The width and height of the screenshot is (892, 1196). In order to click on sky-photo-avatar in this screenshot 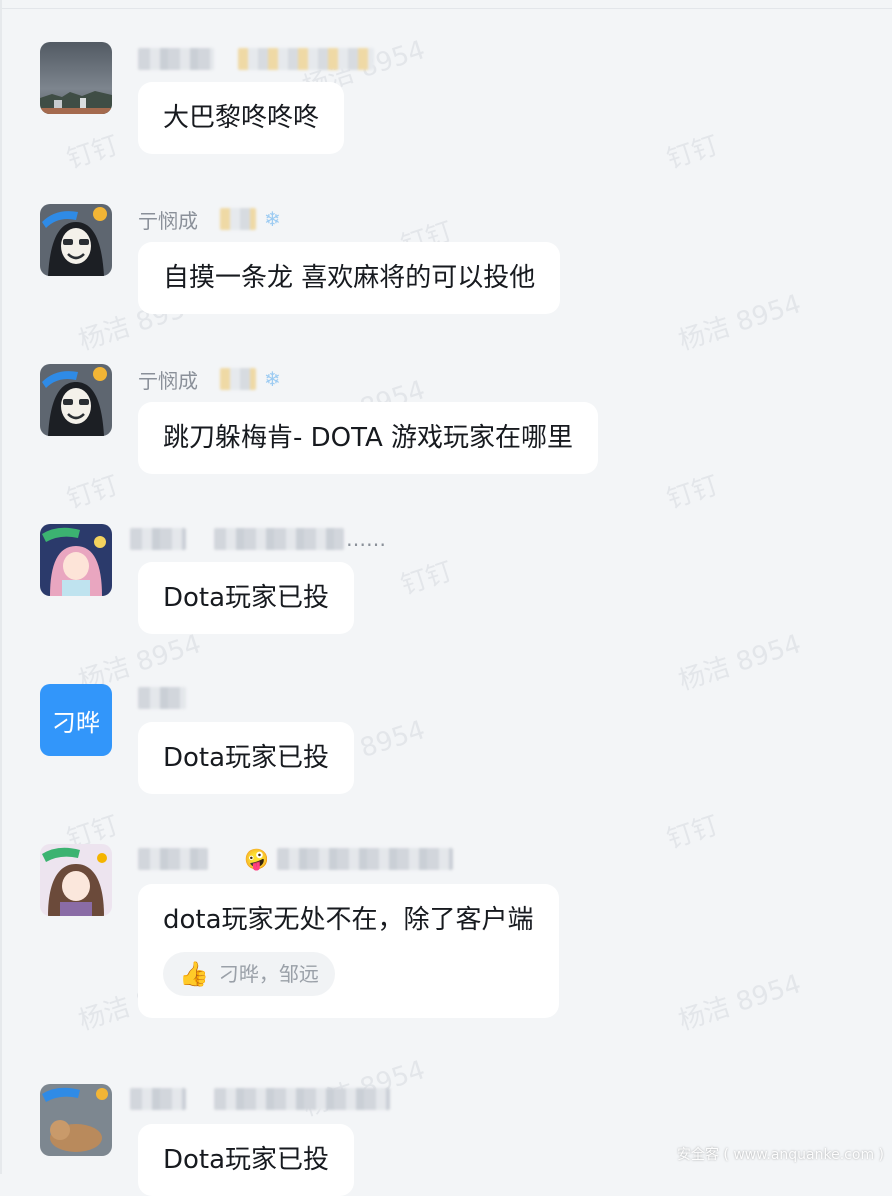, I will do `click(76, 78)`.